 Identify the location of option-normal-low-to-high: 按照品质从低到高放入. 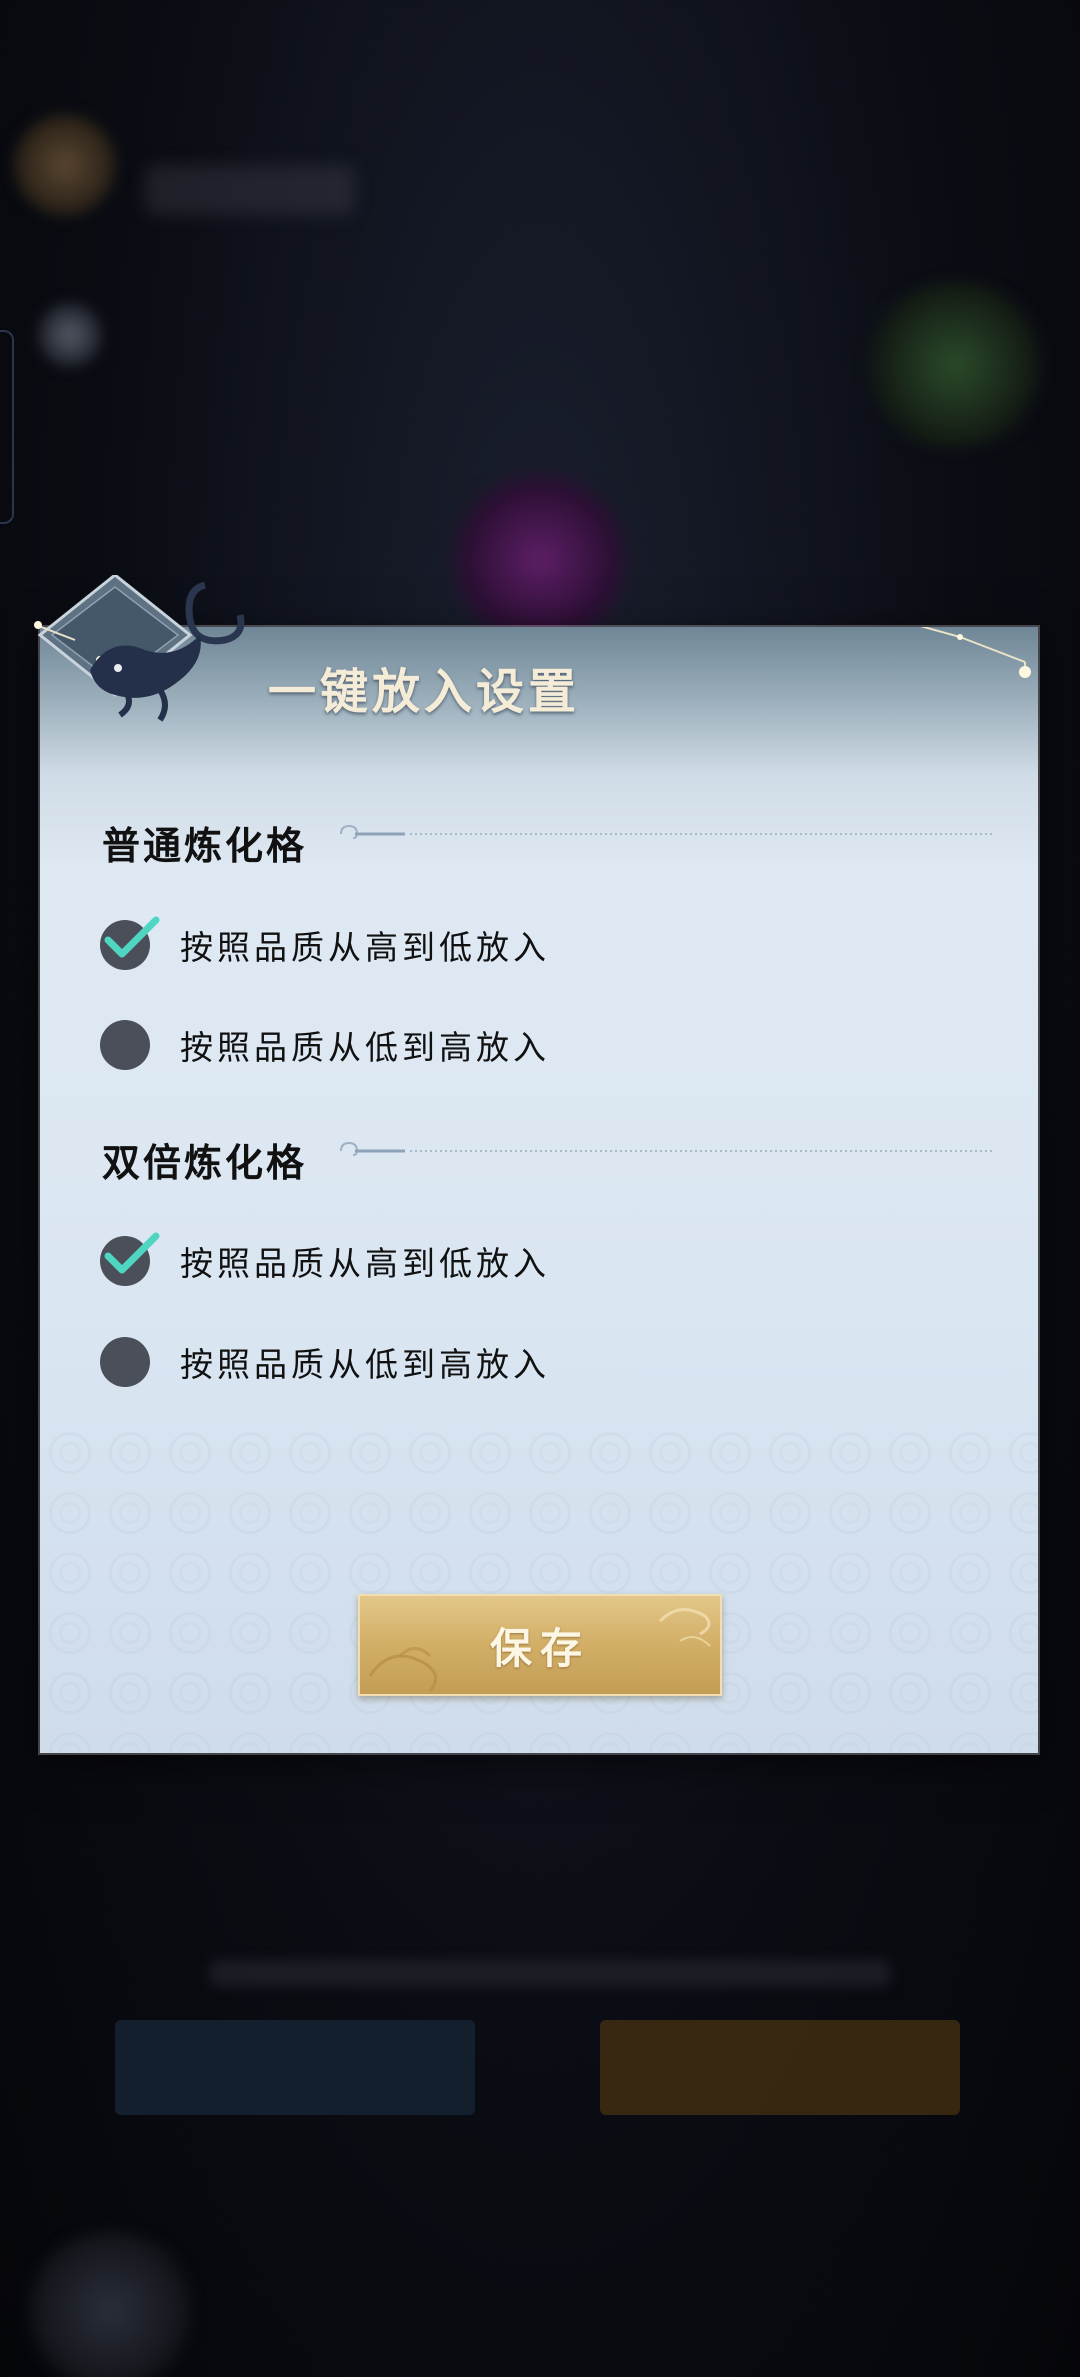
(325, 1045).